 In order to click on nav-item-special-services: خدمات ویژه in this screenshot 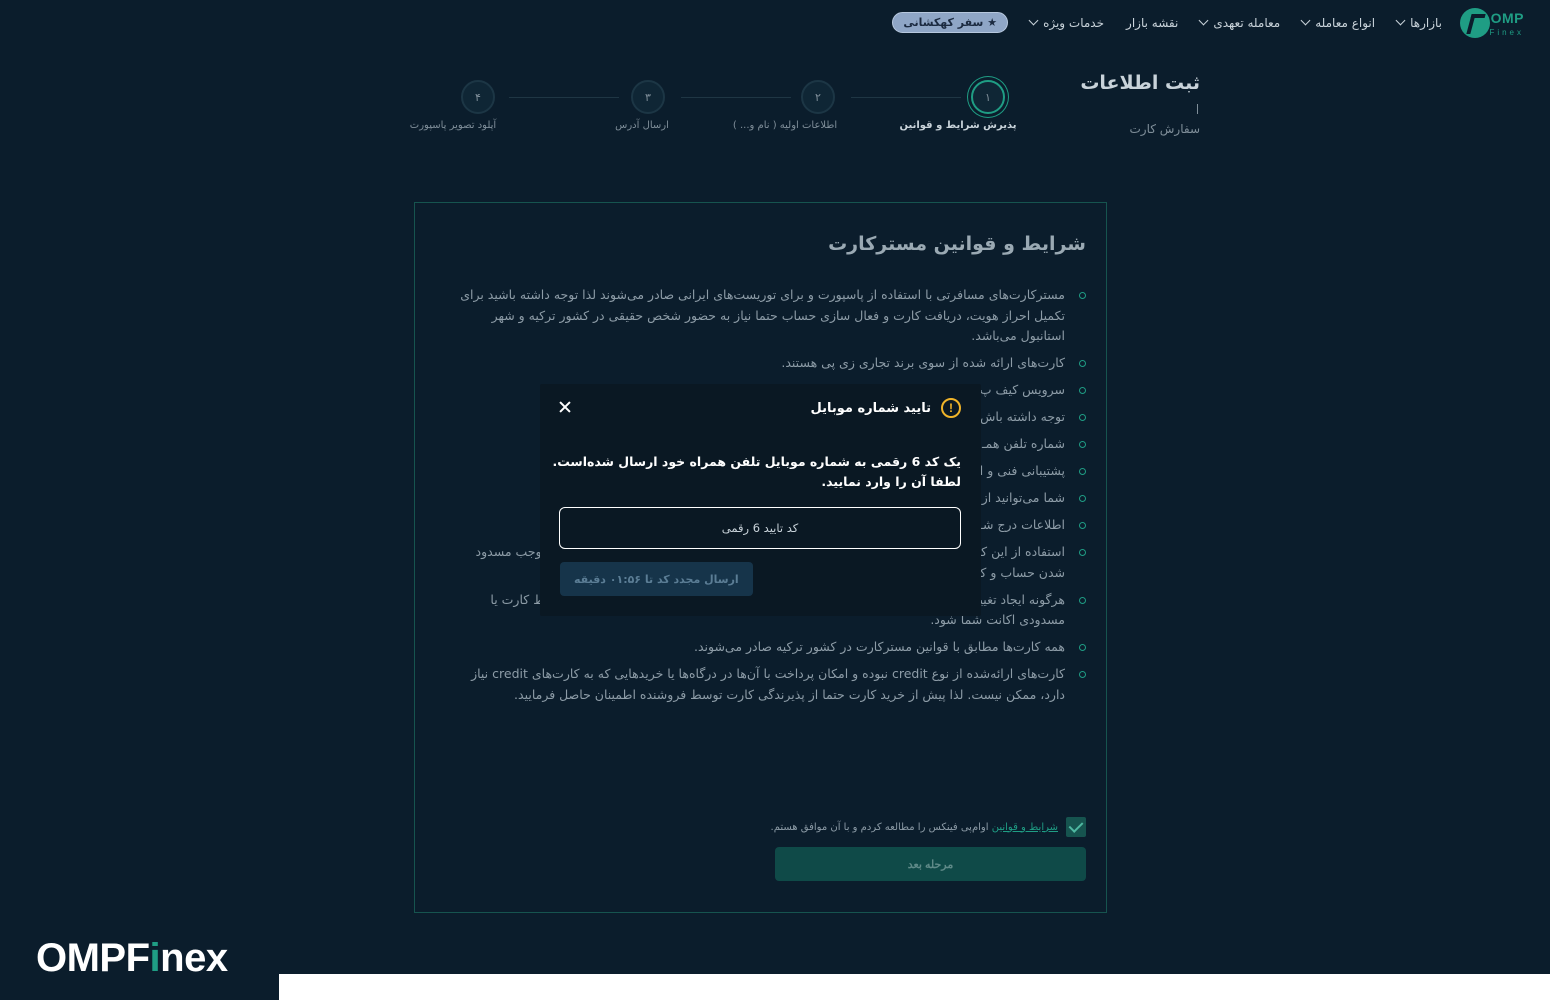, I will do `click(1066, 22)`.